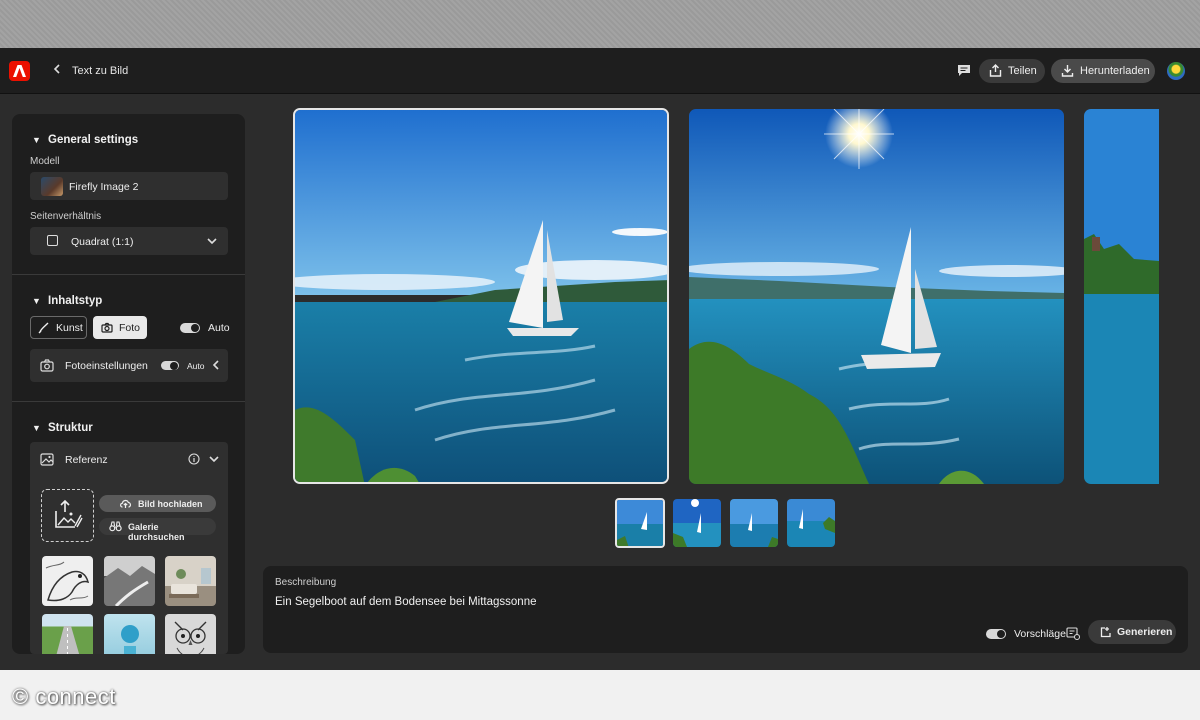 The width and height of the screenshot is (1200, 720). What do you see at coordinates (216, 365) in the screenshot?
I see `chevron-left-icon` at bounding box center [216, 365].